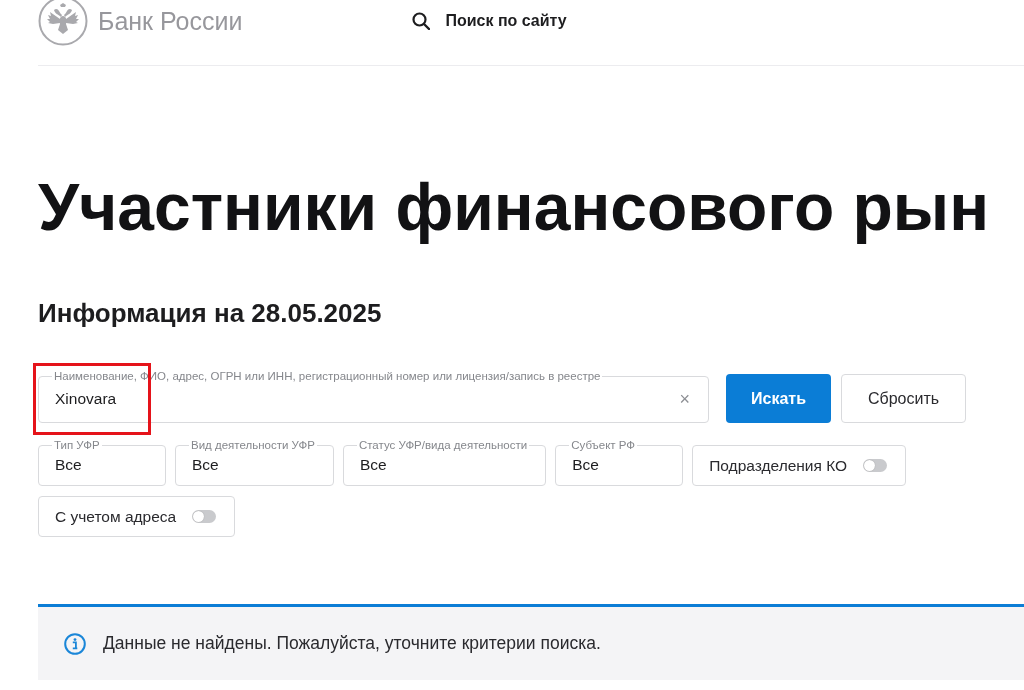 Image resolution: width=1024 pixels, height=690 pixels. What do you see at coordinates (799, 465) in the screenshot?
I see `toggle-option: Подразделения КО` at bounding box center [799, 465].